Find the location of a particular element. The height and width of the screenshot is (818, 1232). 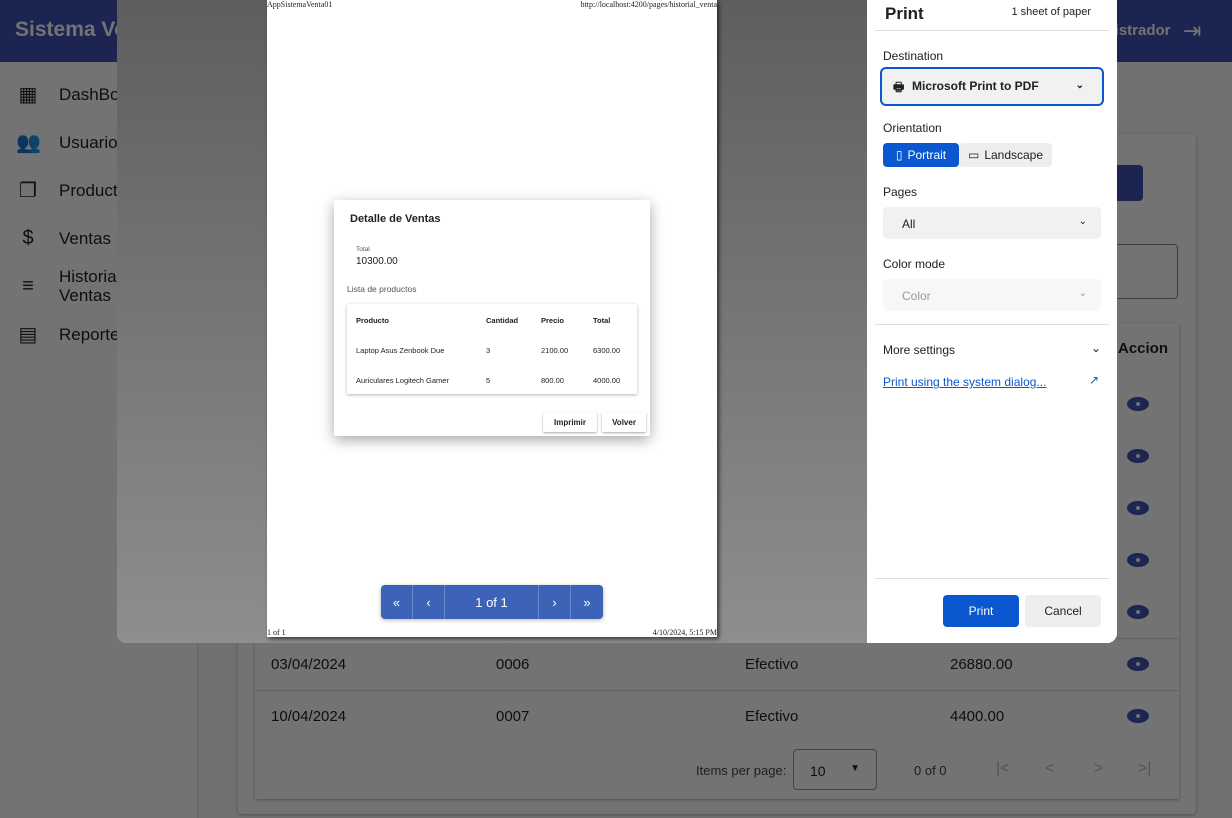

page-footer-left: 1 of 1 is located at coordinates (276, 632).